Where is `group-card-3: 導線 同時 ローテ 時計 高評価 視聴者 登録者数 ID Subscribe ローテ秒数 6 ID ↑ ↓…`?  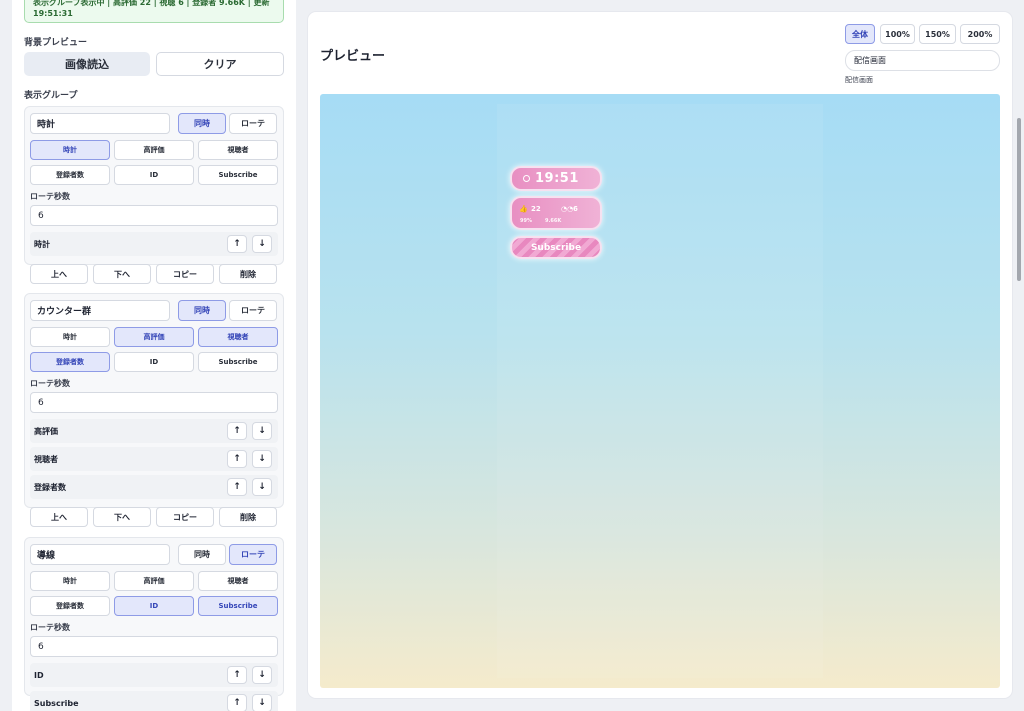
group-card-3: 導線 同時 ローテ 時計 高評価 視聴者 登録者数 ID Subscribe ローテ秒数 6 ID ↑ ↓… is located at coordinates (154, 624).